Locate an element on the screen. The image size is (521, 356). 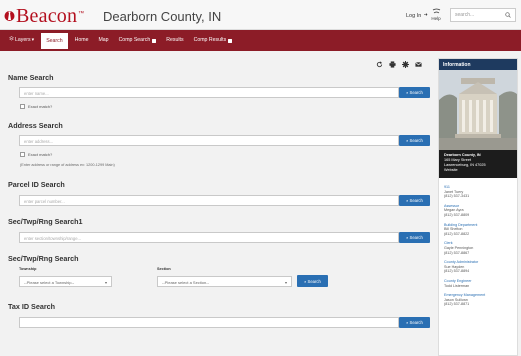
name-exact-checkbox is located at coordinates (22, 106).